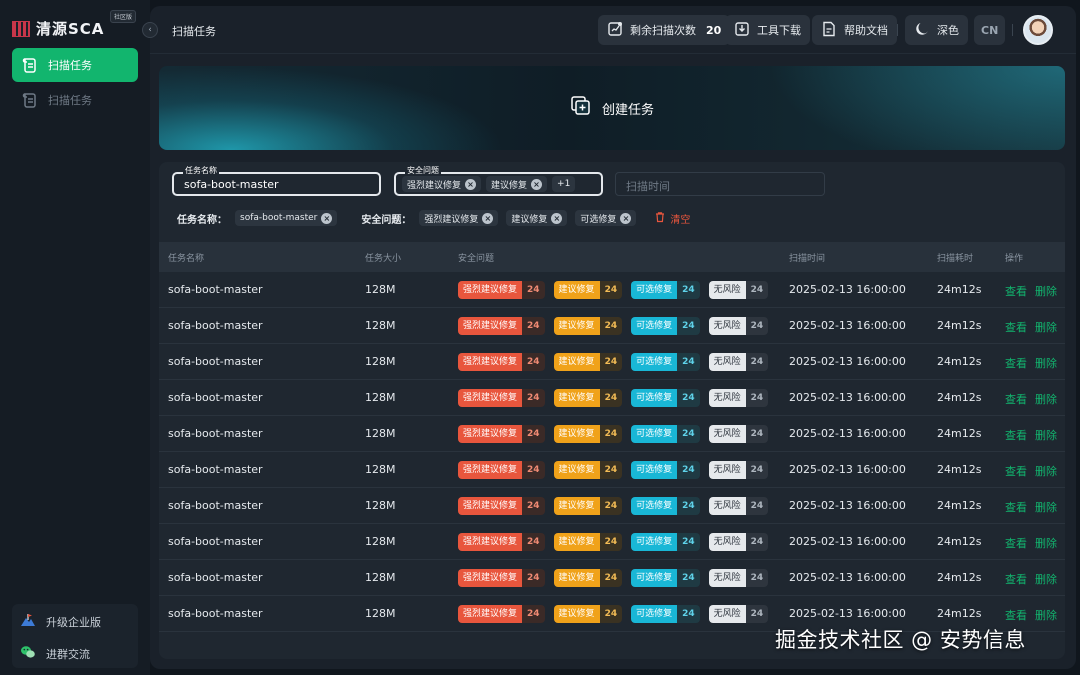 The height and width of the screenshot is (675, 1080). Describe the element at coordinates (807, 257) in the screenshot. I see `column-header-scan-time: 扫描时间` at that location.